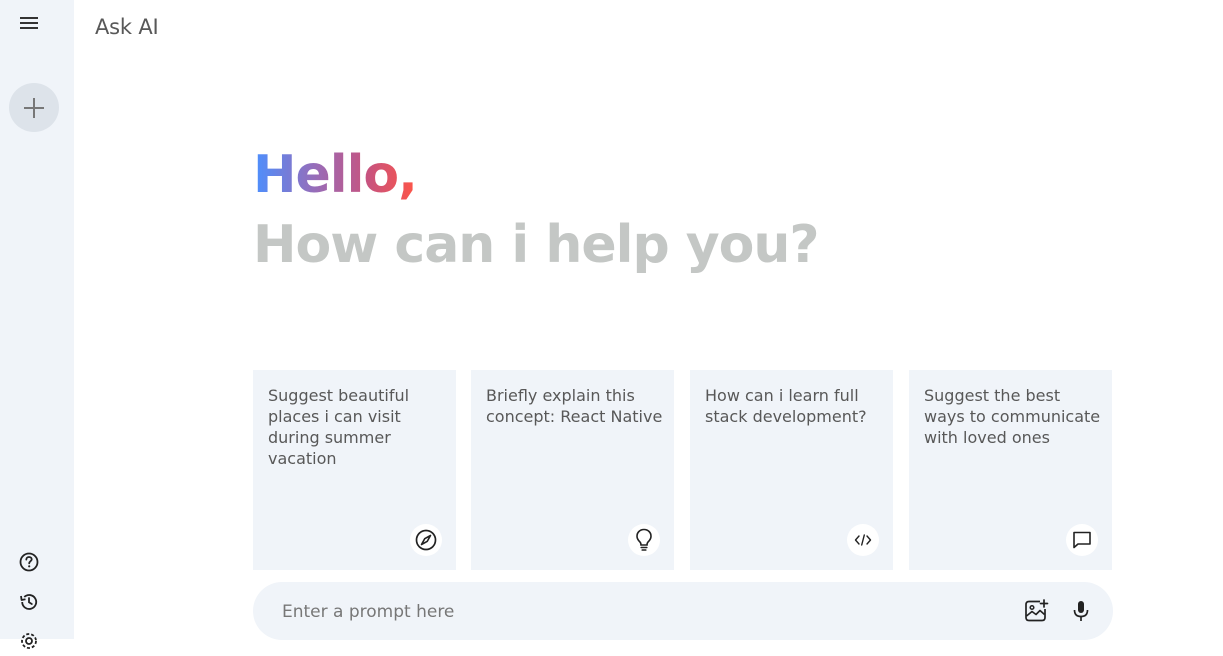 Image resolution: width=1223 pixels, height=656 pixels. Describe the element at coordinates (644, 540) in the screenshot. I see `lightbulb-icon` at that location.